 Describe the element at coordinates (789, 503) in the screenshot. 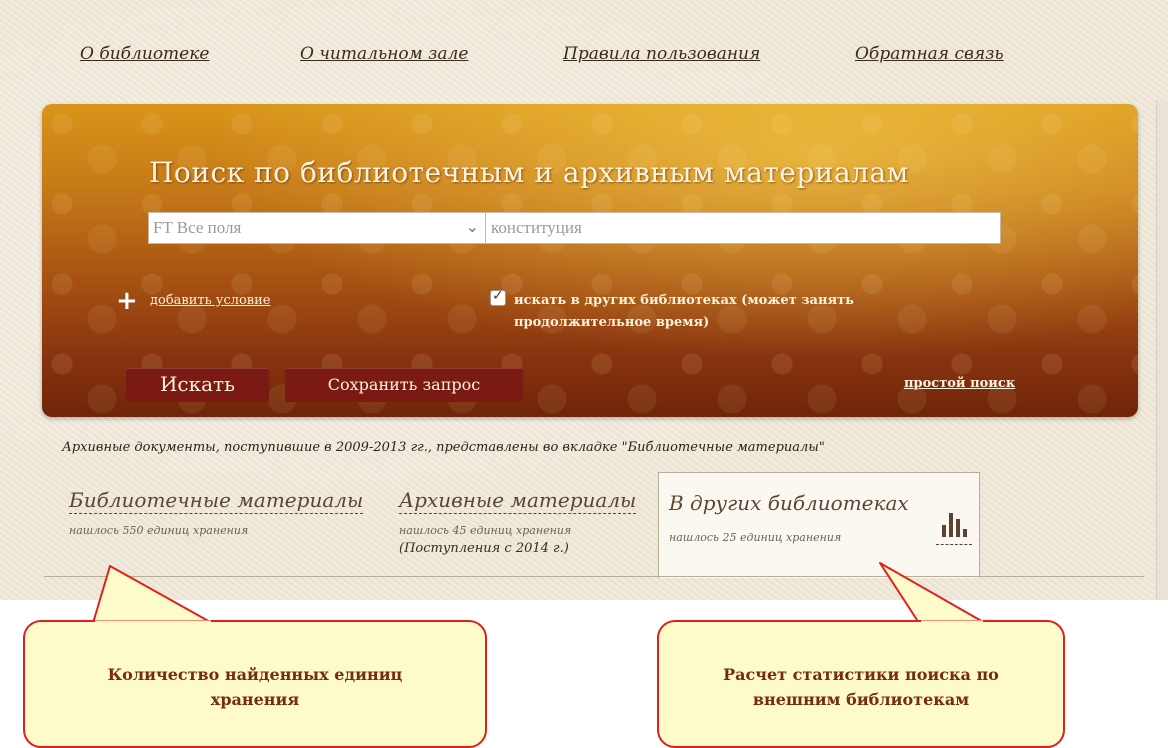

I see `tab-other-libraries-title: В других библиотеках` at that location.